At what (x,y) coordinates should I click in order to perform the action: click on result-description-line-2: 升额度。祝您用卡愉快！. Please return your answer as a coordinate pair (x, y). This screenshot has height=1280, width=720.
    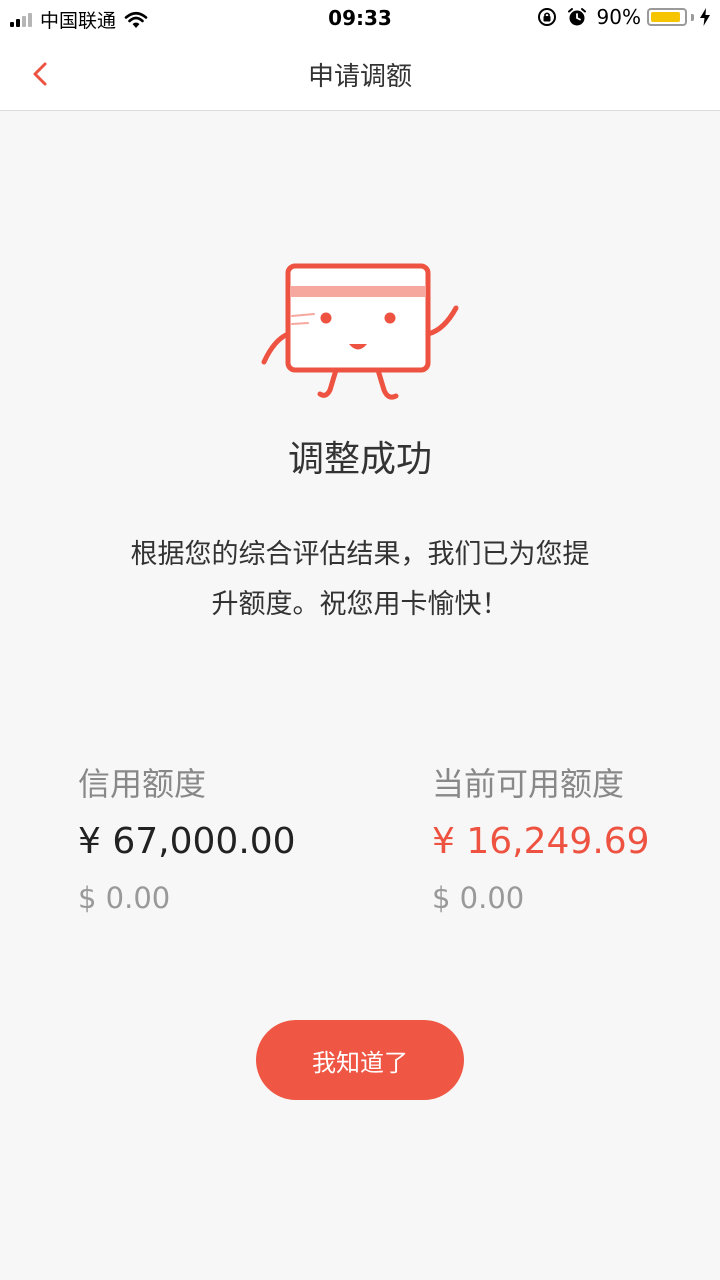
    Looking at the image, I should click on (360, 604).